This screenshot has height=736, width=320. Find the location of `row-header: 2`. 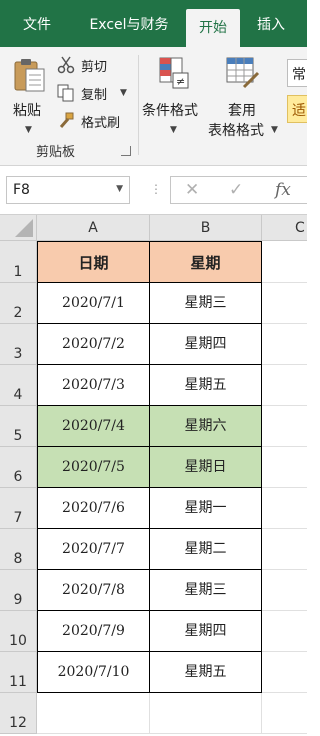

row-header: 2 is located at coordinates (18, 303).